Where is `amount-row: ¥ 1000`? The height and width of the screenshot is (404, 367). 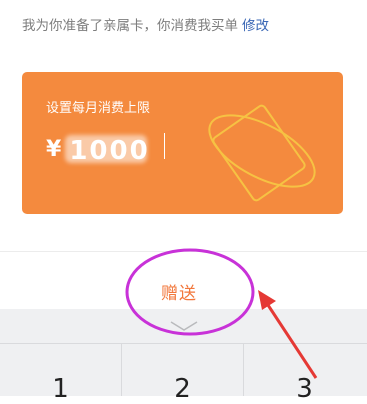 amount-row: ¥ 1000 is located at coordinates (106, 149).